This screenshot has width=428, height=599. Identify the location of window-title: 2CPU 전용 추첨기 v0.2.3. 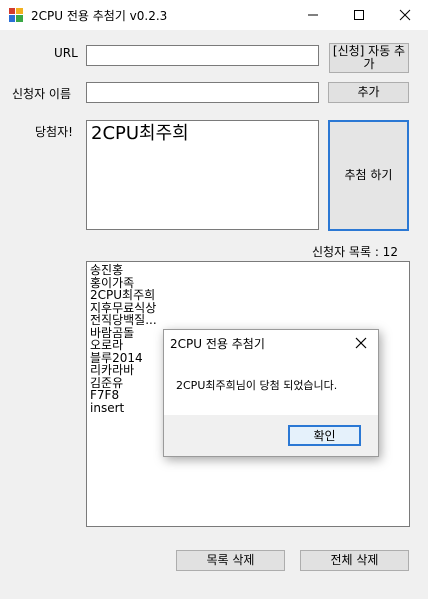
(99, 16).